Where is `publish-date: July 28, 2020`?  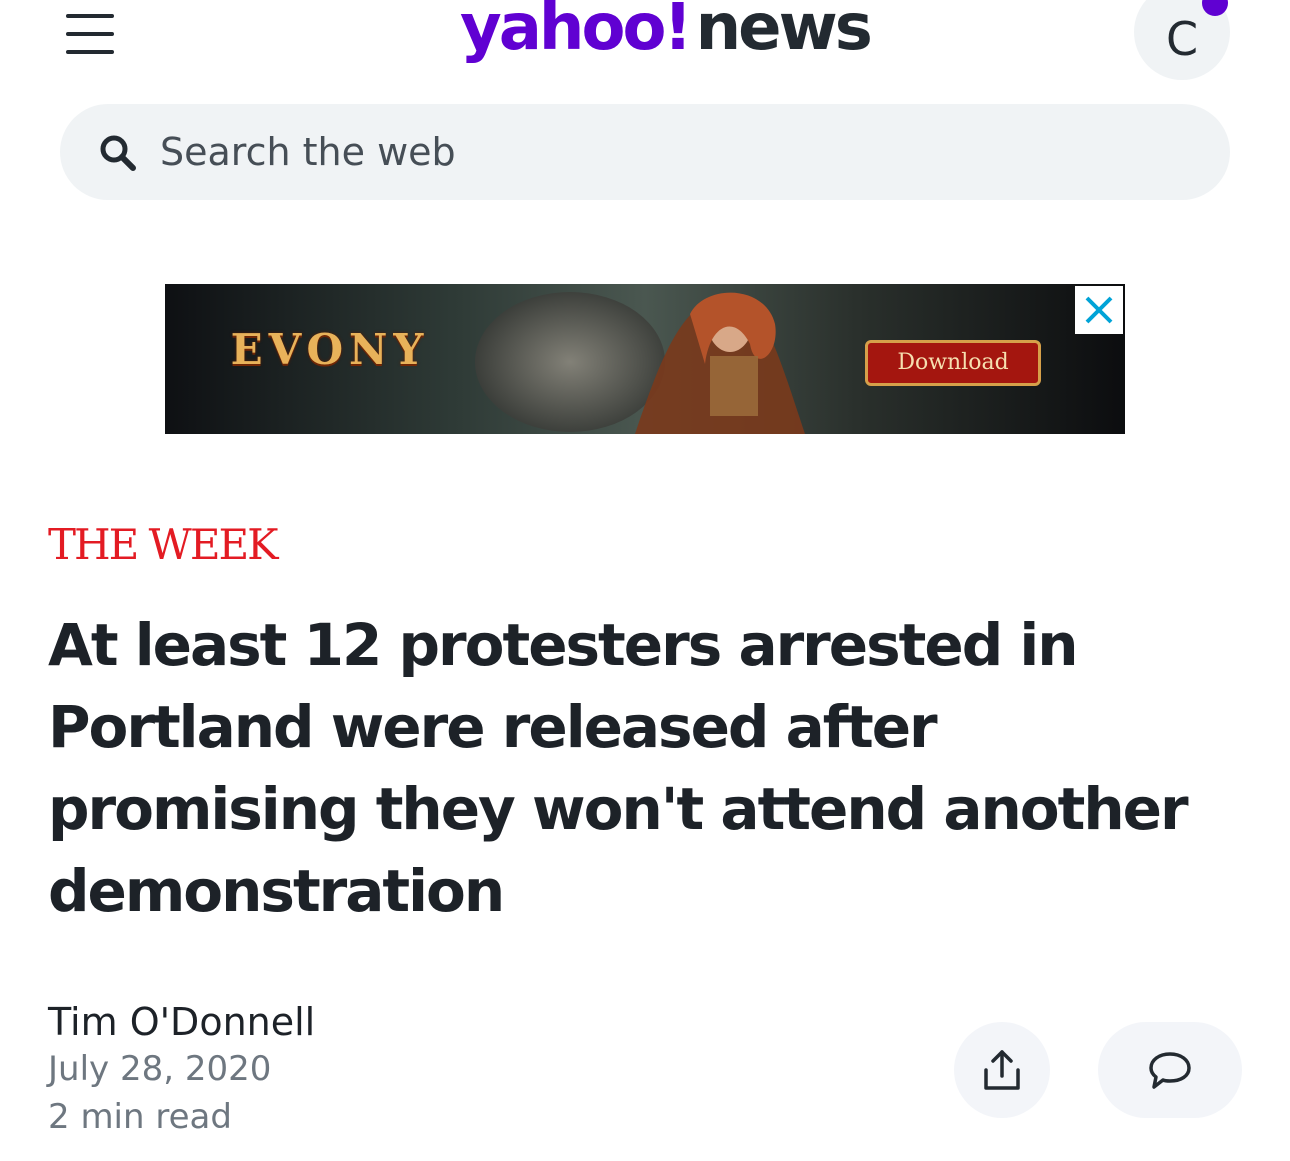 publish-date: July 28, 2020 is located at coordinates (160, 1069).